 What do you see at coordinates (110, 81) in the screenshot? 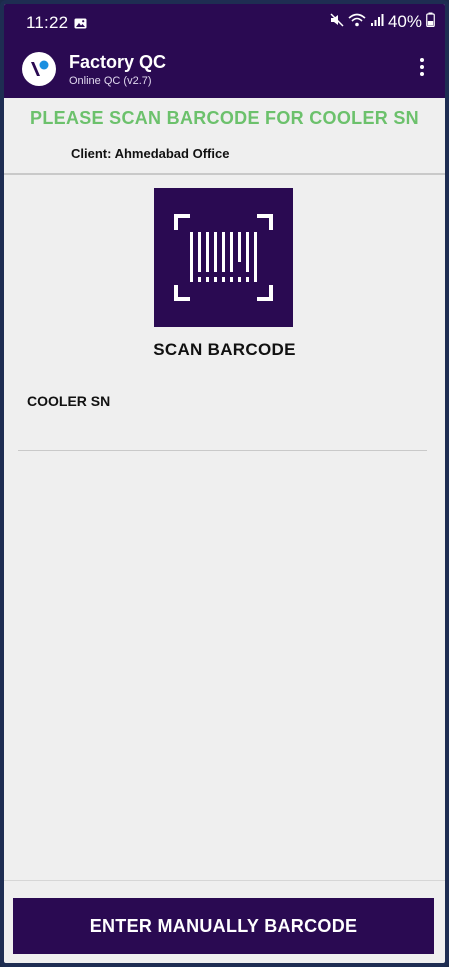
I see `app-subtitle: Online QC (v2.7)` at bounding box center [110, 81].